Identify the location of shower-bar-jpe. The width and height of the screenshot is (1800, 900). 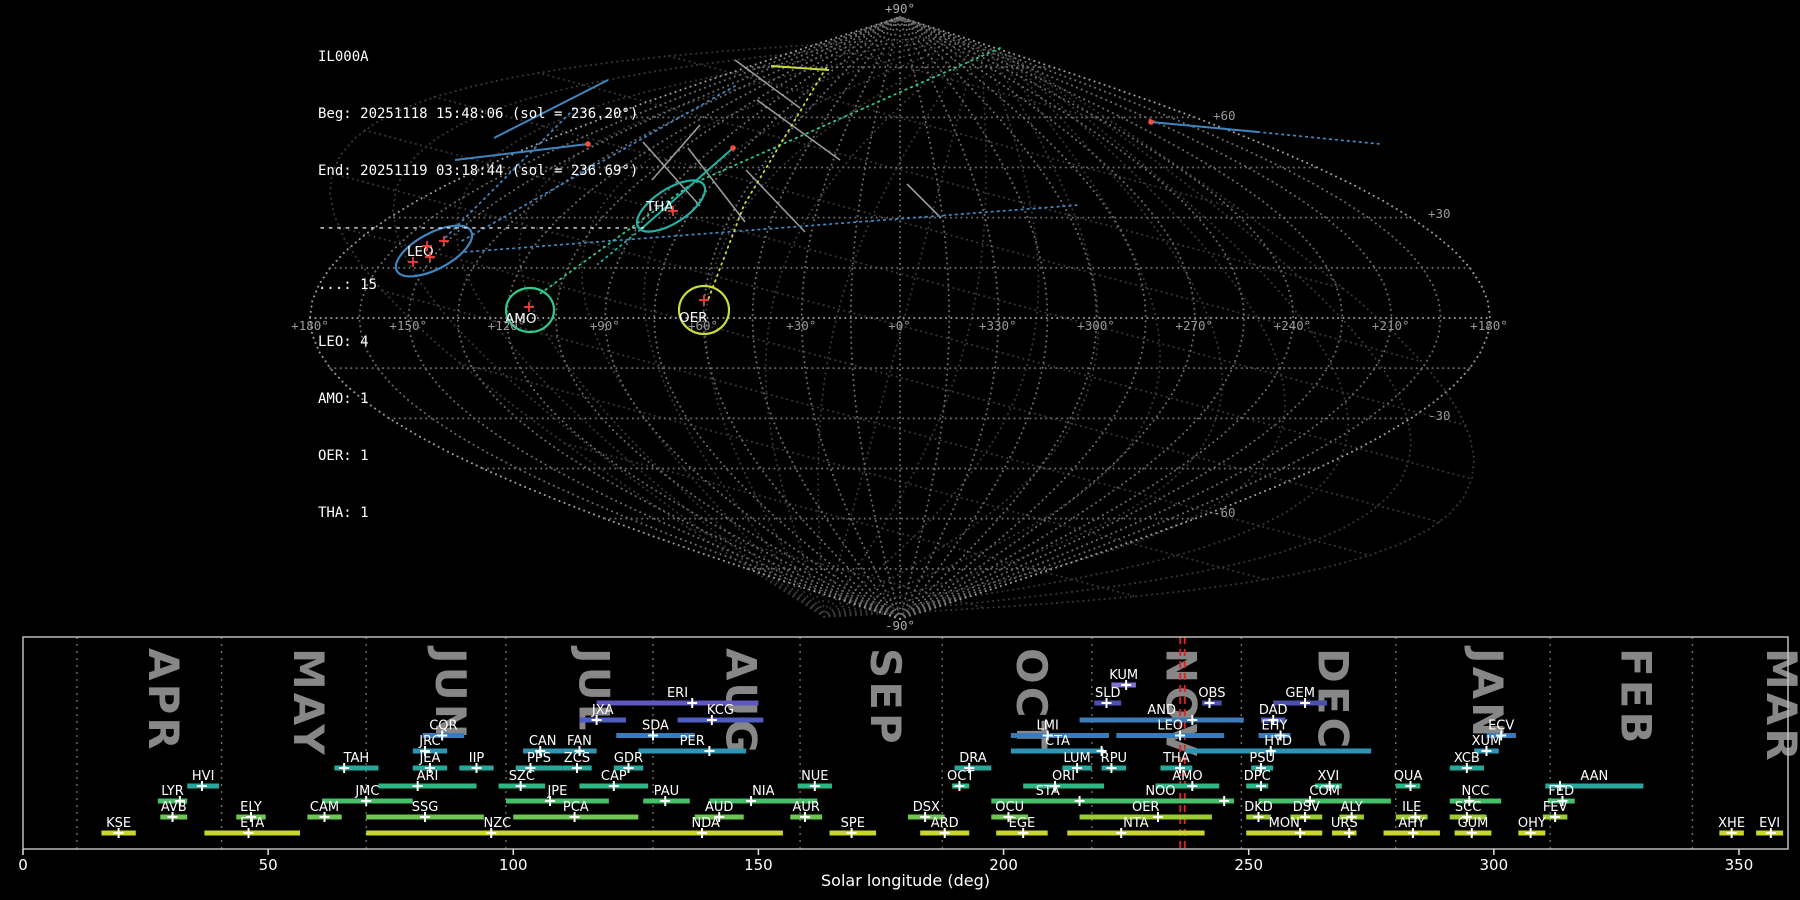
(557, 801).